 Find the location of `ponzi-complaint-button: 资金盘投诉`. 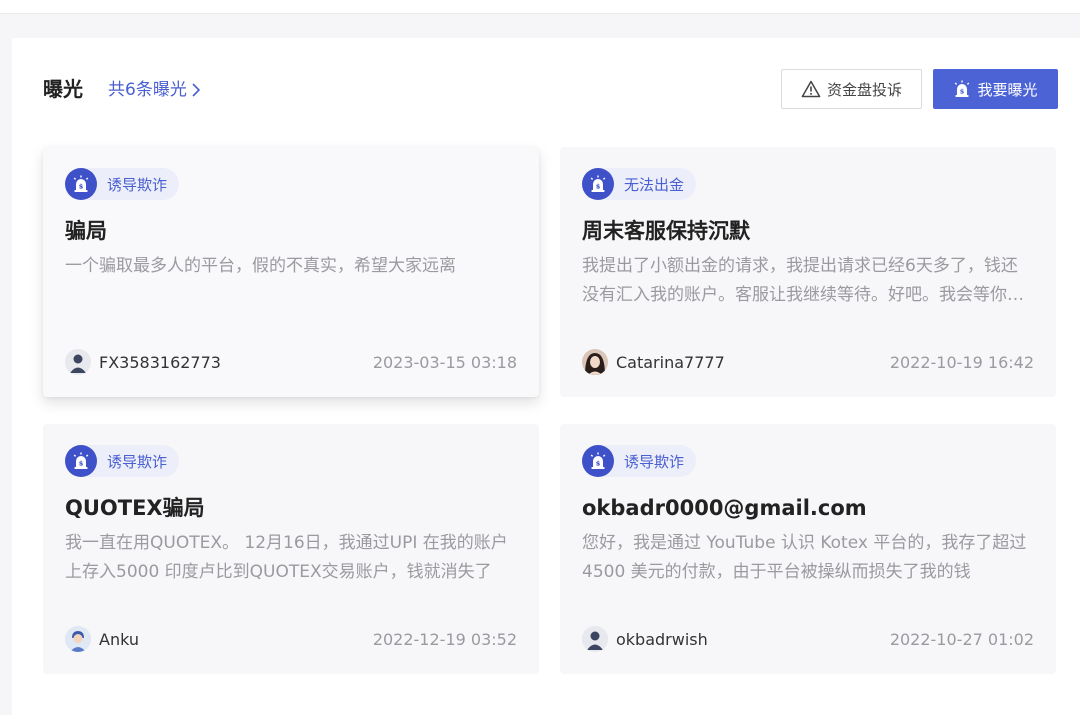

ponzi-complaint-button: 资金盘投诉 is located at coordinates (851, 89).